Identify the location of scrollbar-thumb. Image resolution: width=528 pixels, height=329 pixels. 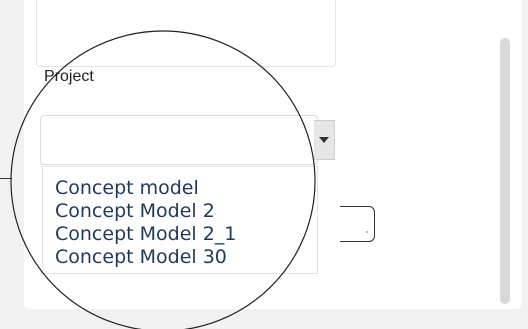
(505, 171).